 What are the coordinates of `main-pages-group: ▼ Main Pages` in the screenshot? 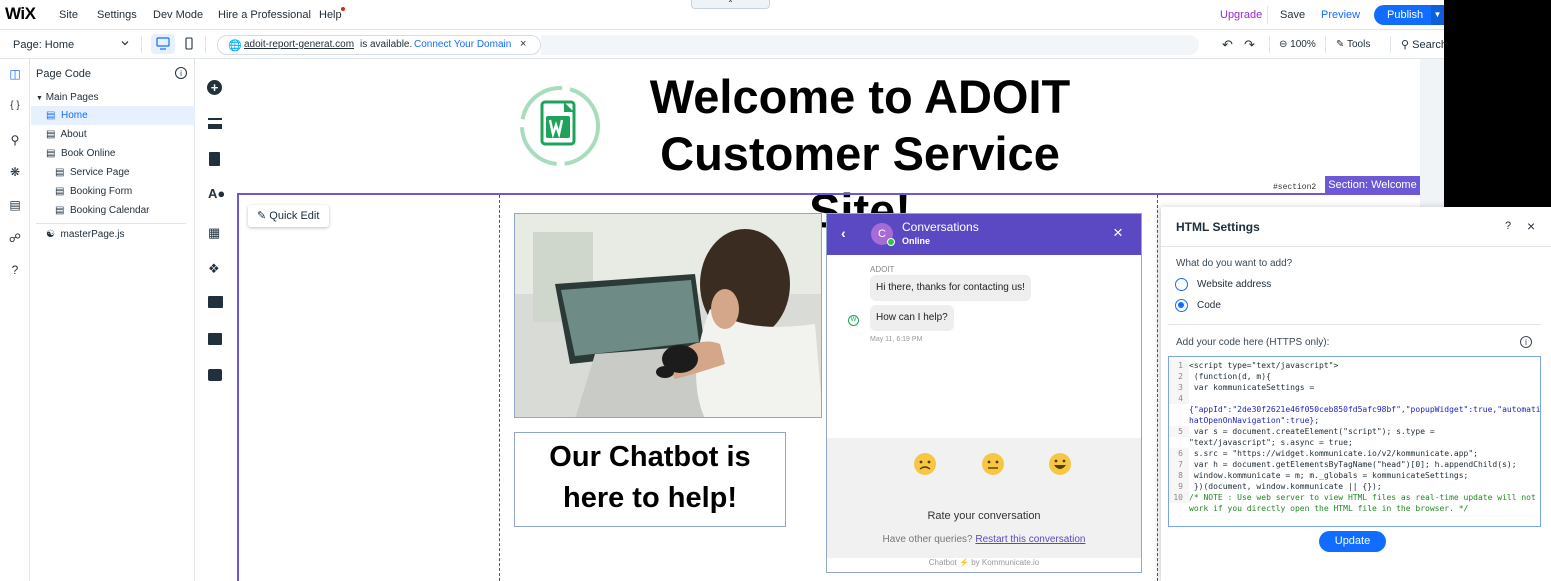 It's located at (67, 97).